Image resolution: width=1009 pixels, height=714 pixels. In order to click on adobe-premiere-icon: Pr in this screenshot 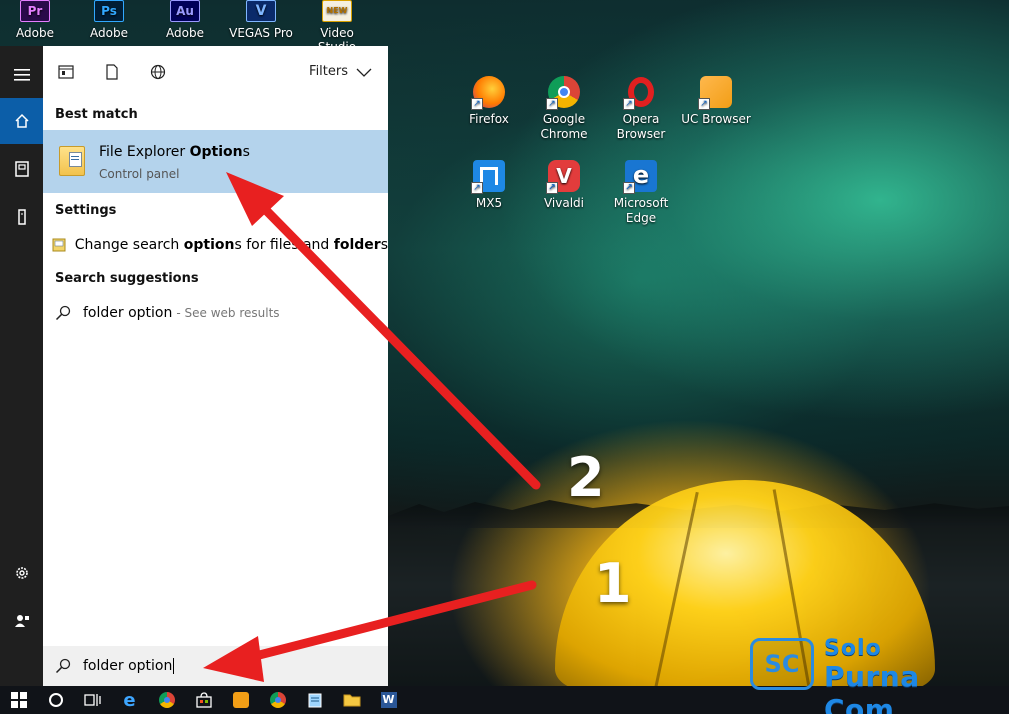, I will do `click(35, 11)`.